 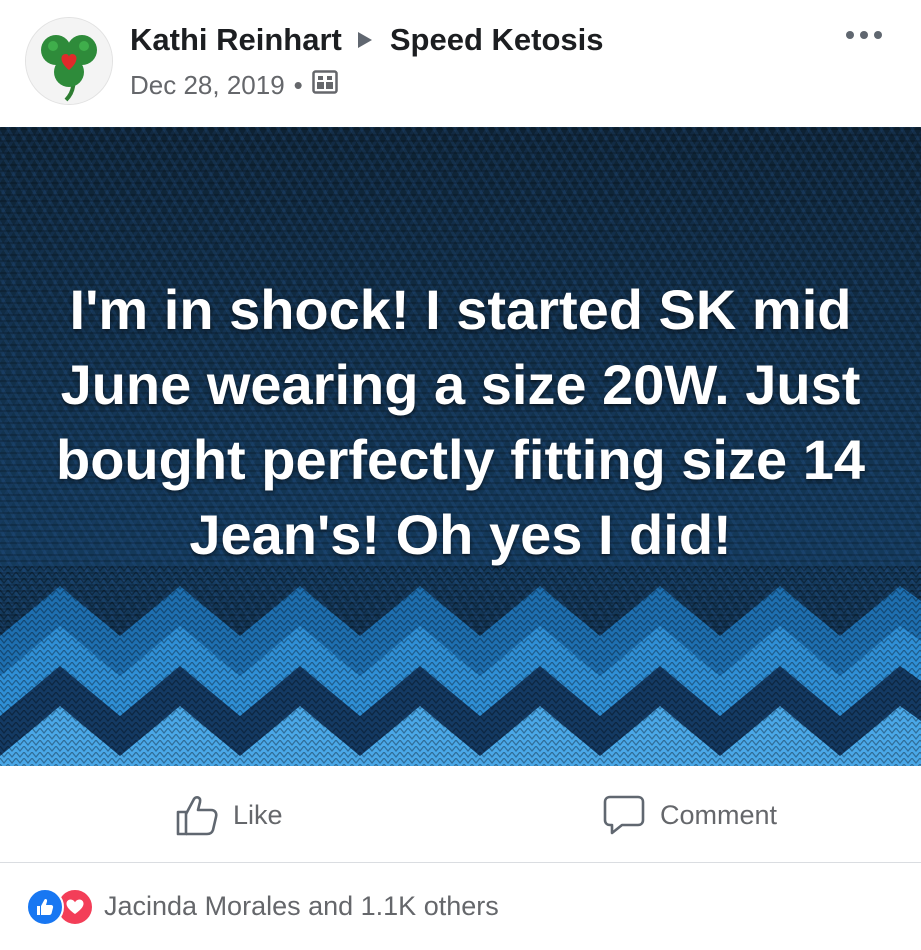 What do you see at coordinates (258, 814) in the screenshot?
I see `like-label: Like` at bounding box center [258, 814].